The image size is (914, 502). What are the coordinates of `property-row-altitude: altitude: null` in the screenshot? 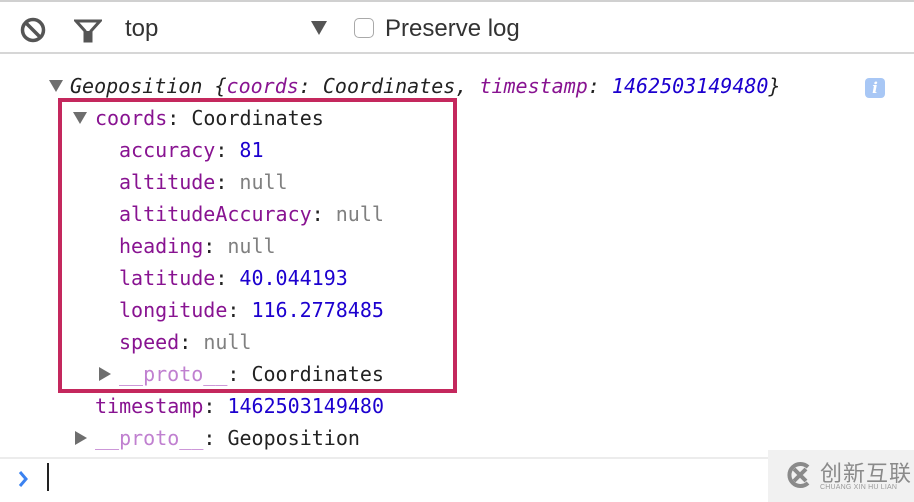 It's located at (203, 182).